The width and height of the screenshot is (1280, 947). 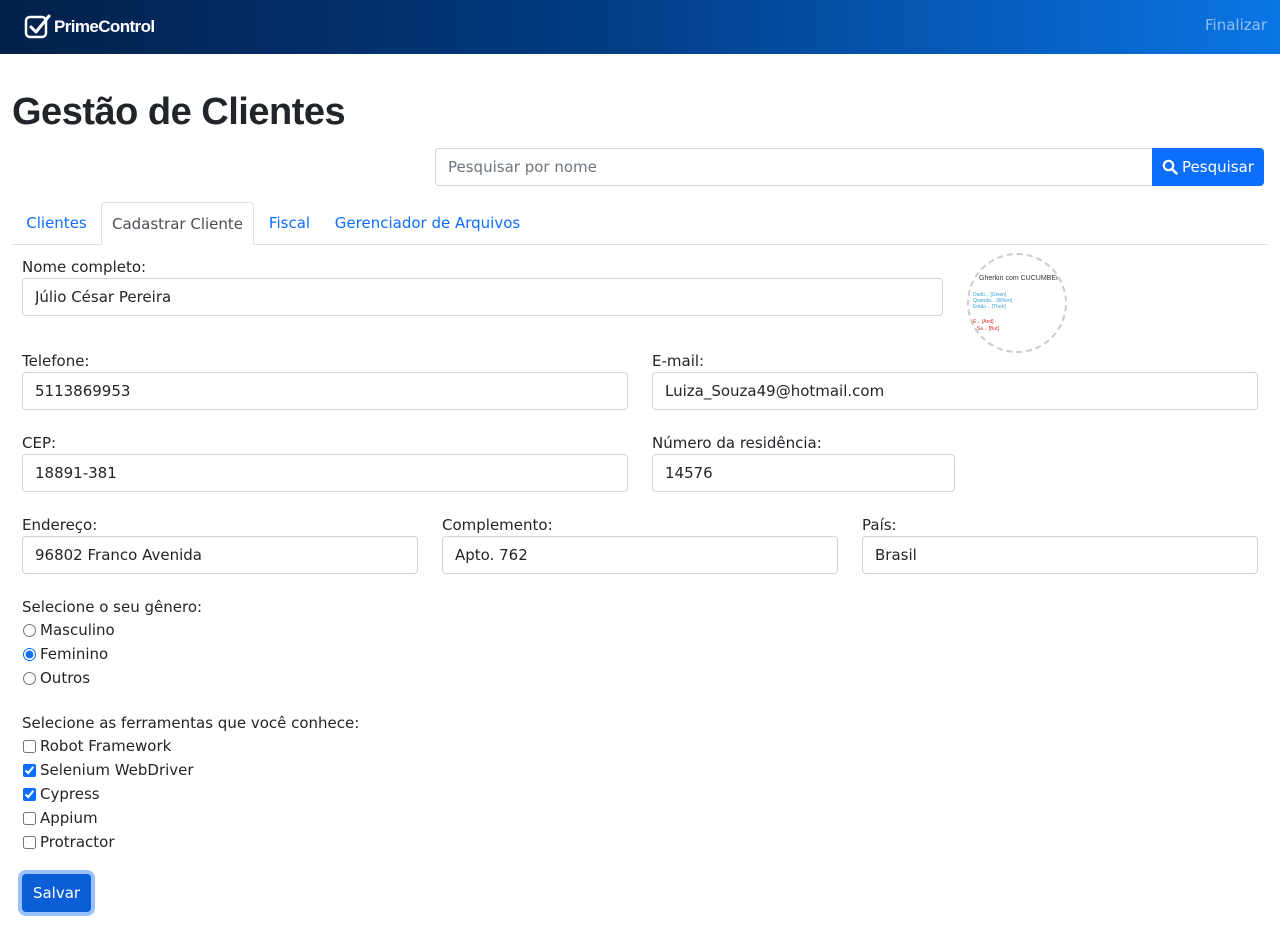 I want to click on genero-option-masculino: Masculino, so click(x=68, y=630).